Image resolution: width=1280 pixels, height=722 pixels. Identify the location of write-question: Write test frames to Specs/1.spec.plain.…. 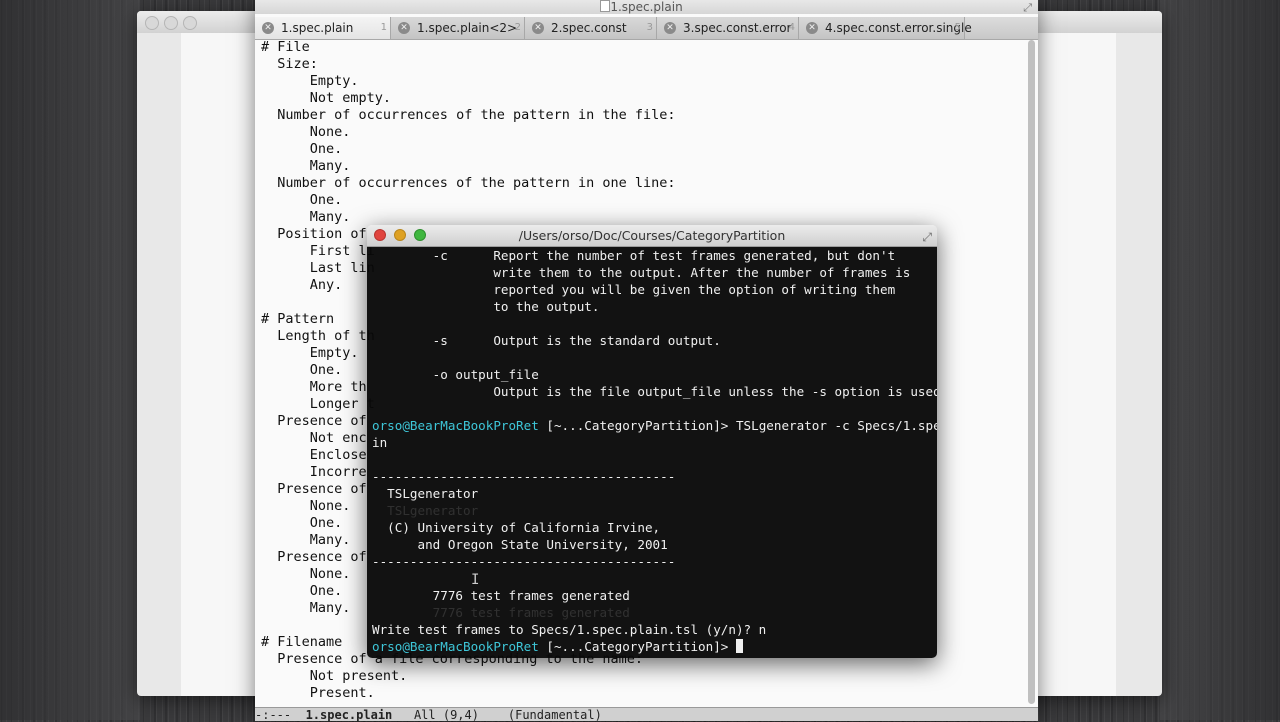
(569, 629).